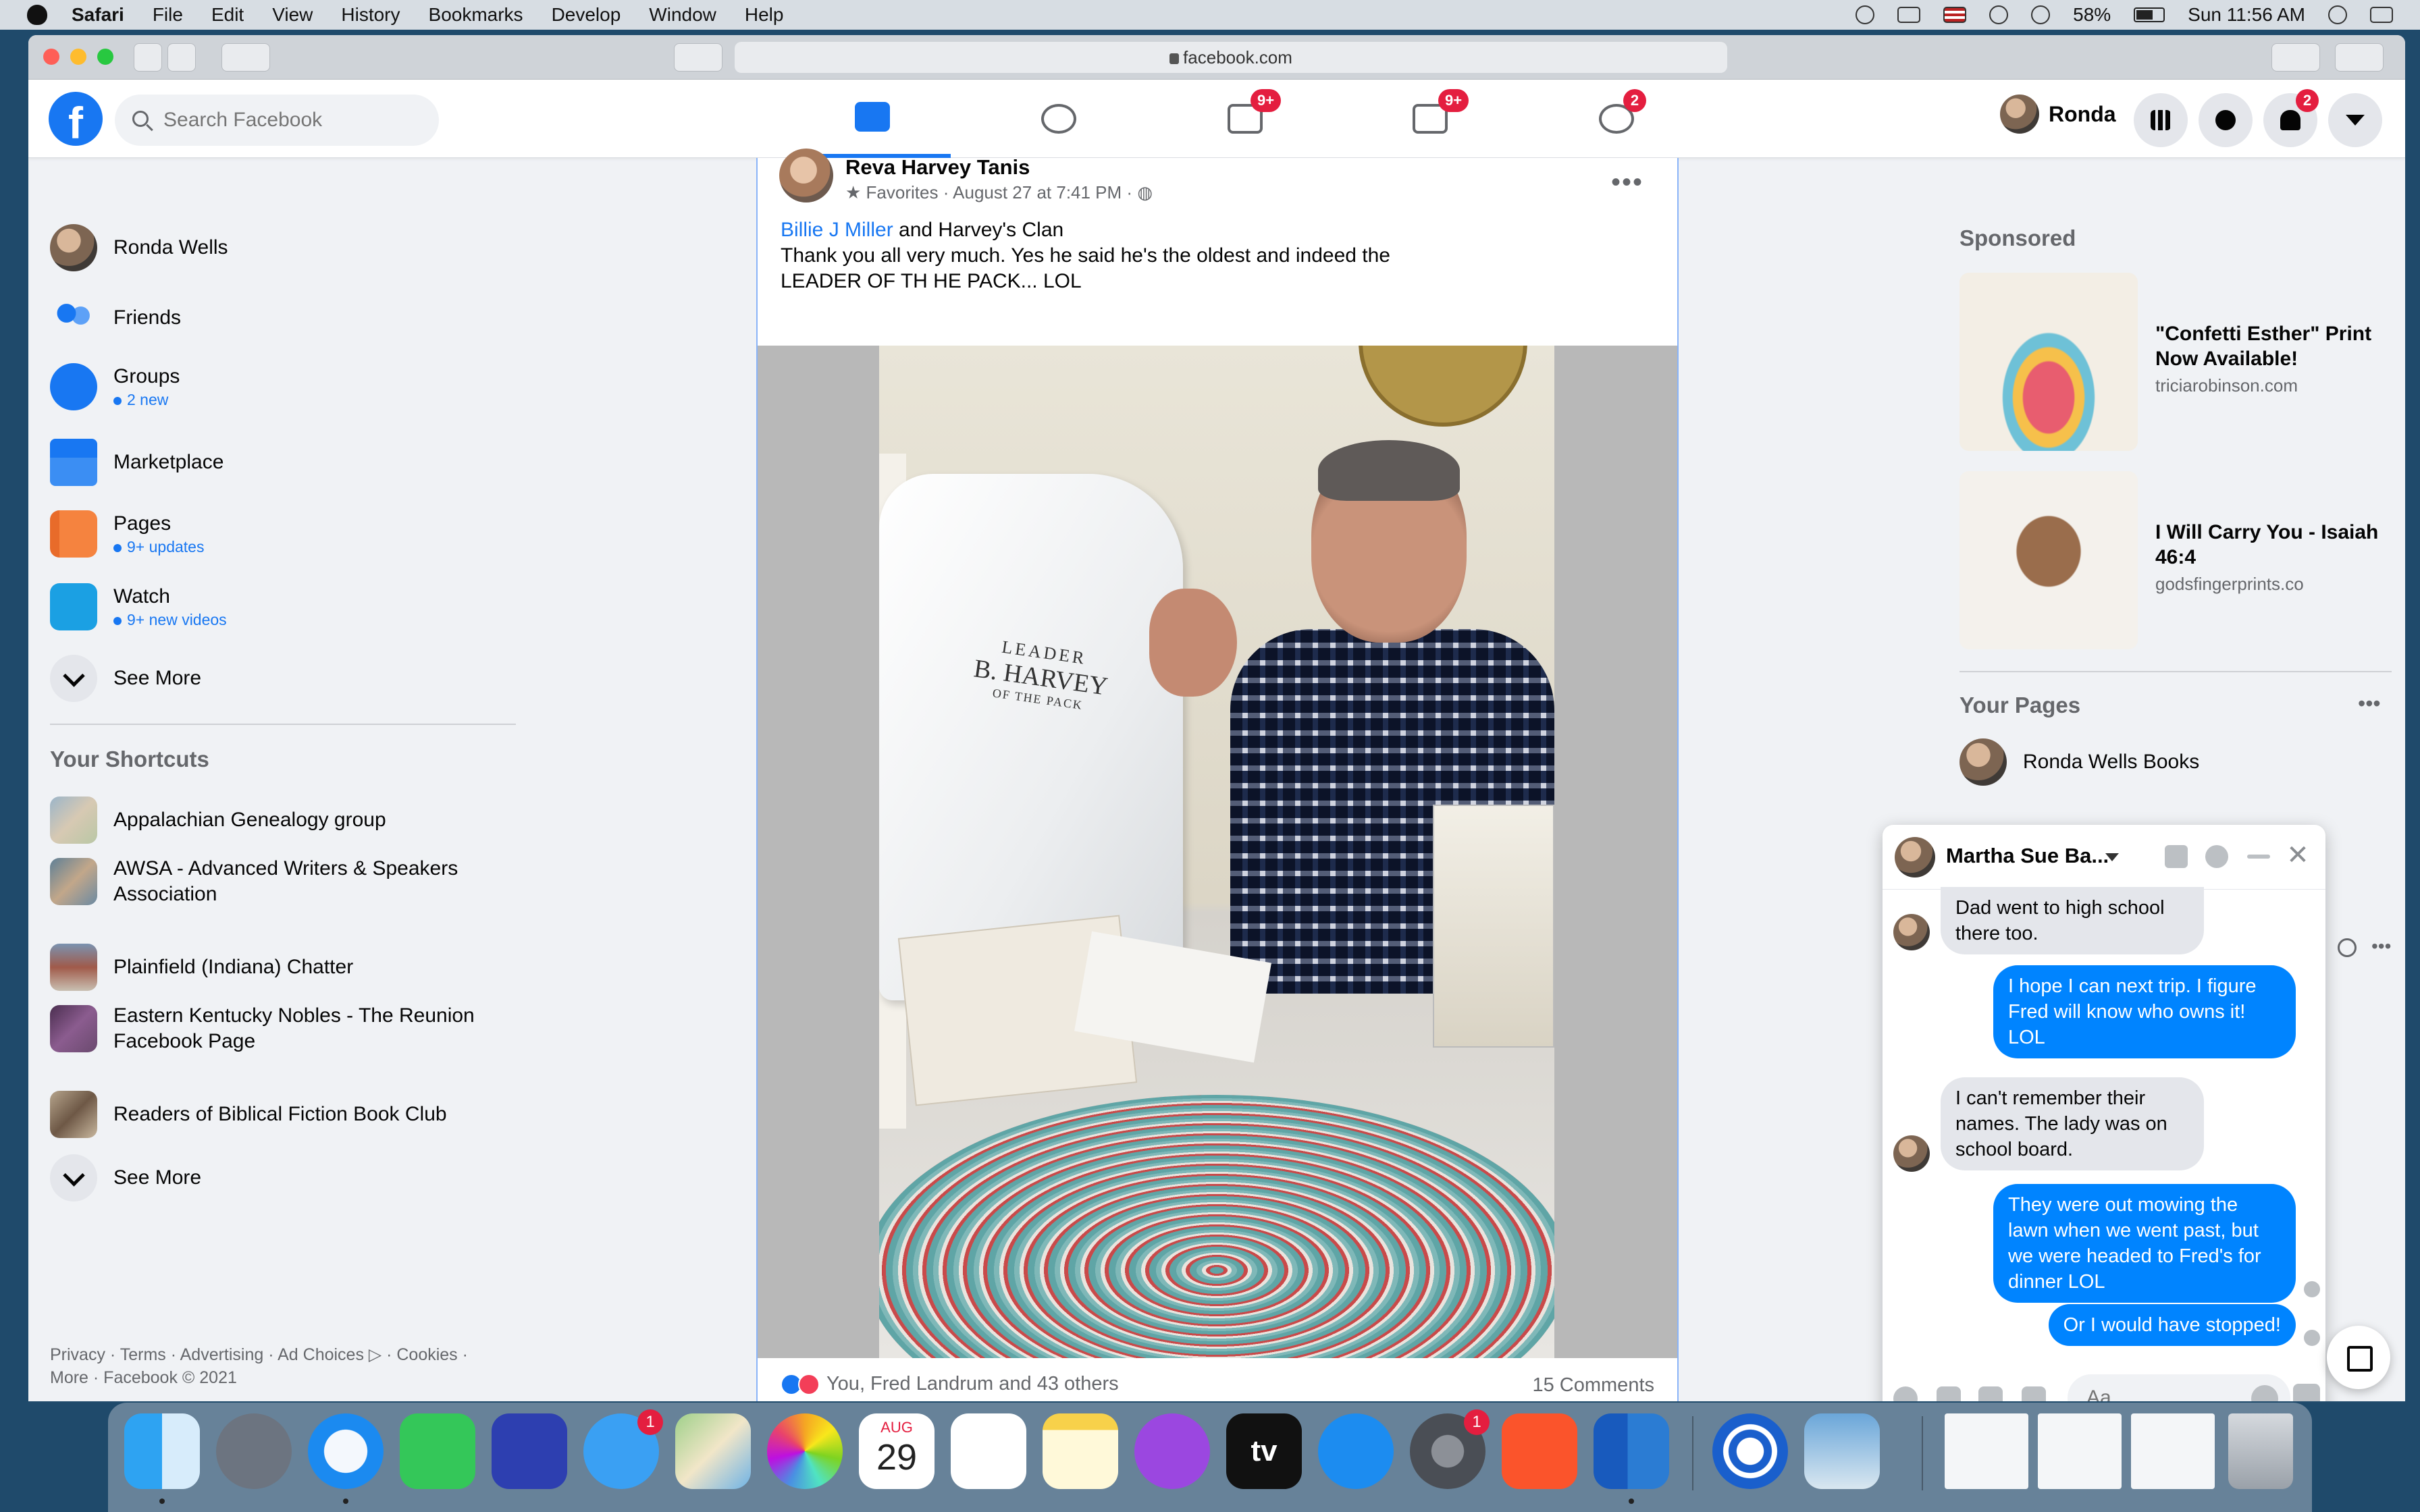 The width and height of the screenshot is (2420, 1512). Describe the element at coordinates (529, 1451) in the screenshot. I see `scanner-icon` at that location.